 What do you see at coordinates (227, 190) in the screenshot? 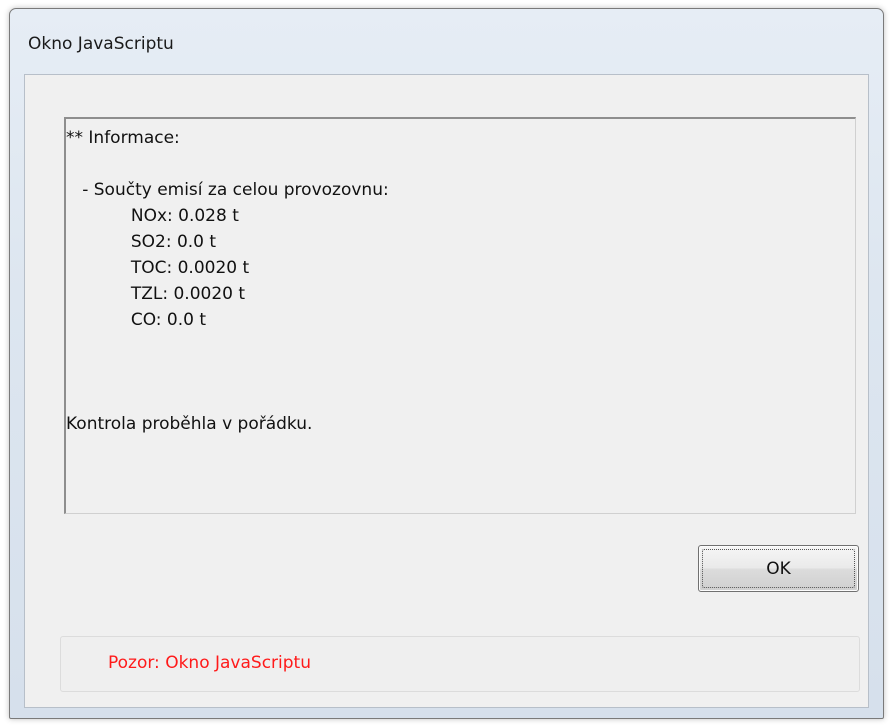
I see `message-line: - Součty emisí za celou provozovnu:` at bounding box center [227, 190].